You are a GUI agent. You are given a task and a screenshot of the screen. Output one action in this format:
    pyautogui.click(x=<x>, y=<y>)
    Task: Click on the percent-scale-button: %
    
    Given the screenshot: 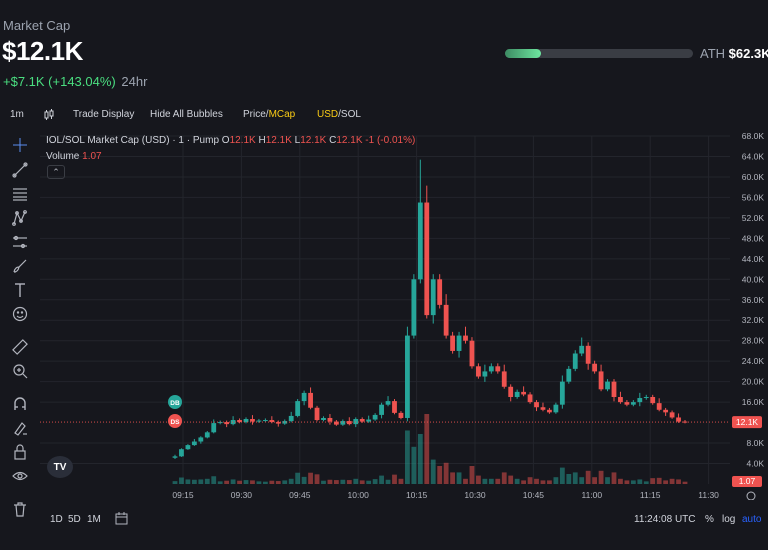 What is the action you would take?
    pyautogui.click(x=709, y=519)
    